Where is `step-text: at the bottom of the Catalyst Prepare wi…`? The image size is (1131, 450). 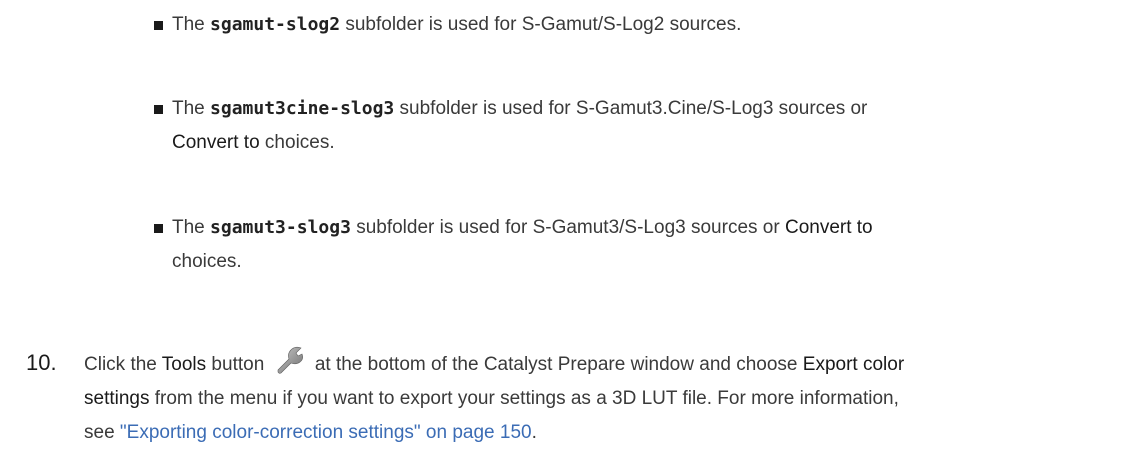
step-text: at the bottom of the Catalyst Prepare wi… is located at coordinates (556, 364).